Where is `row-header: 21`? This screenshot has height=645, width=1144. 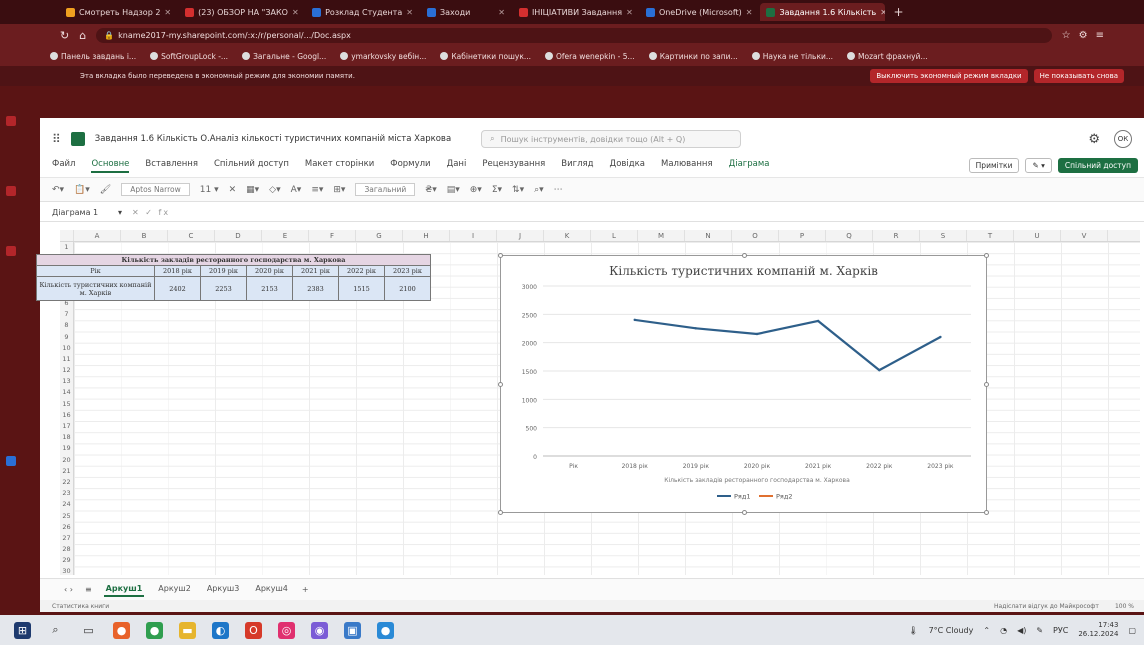 row-header: 21 is located at coordinates (66, 471).